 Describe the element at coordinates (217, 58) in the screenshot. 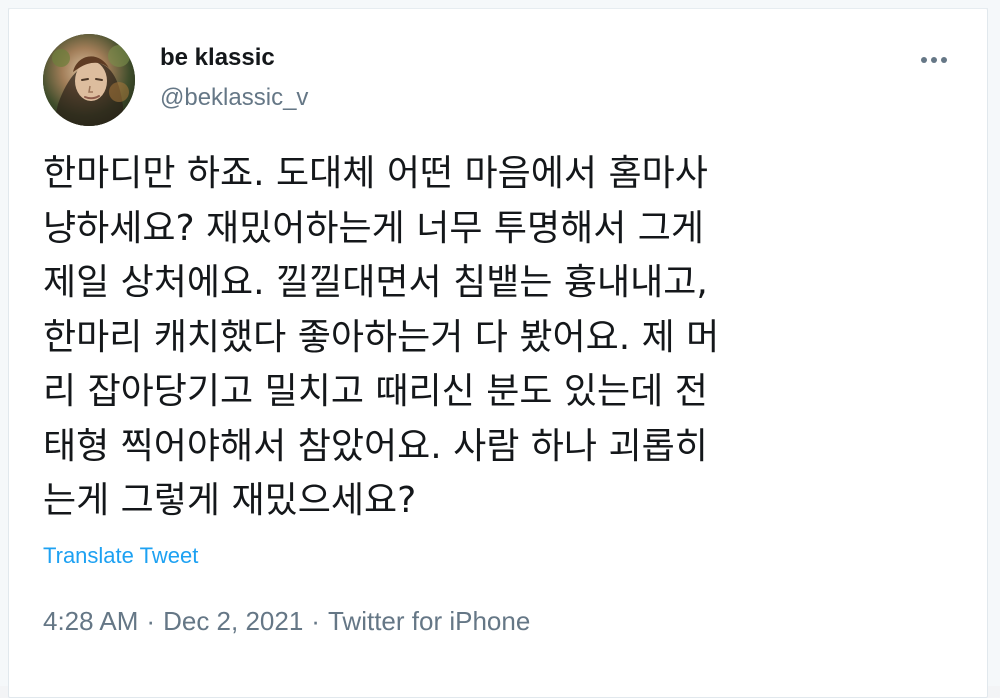

I see `author-name: be klassic` at that location.